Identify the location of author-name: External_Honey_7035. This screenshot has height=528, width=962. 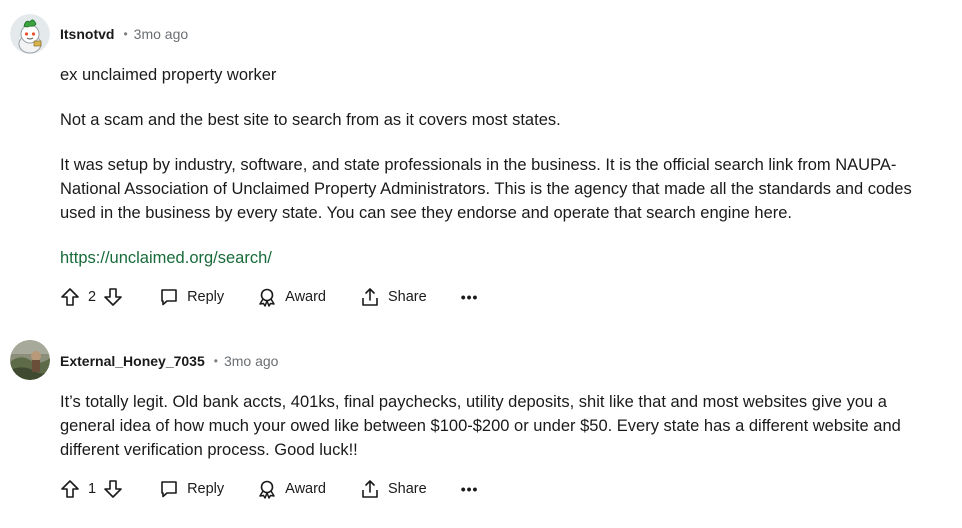
(132, 361).